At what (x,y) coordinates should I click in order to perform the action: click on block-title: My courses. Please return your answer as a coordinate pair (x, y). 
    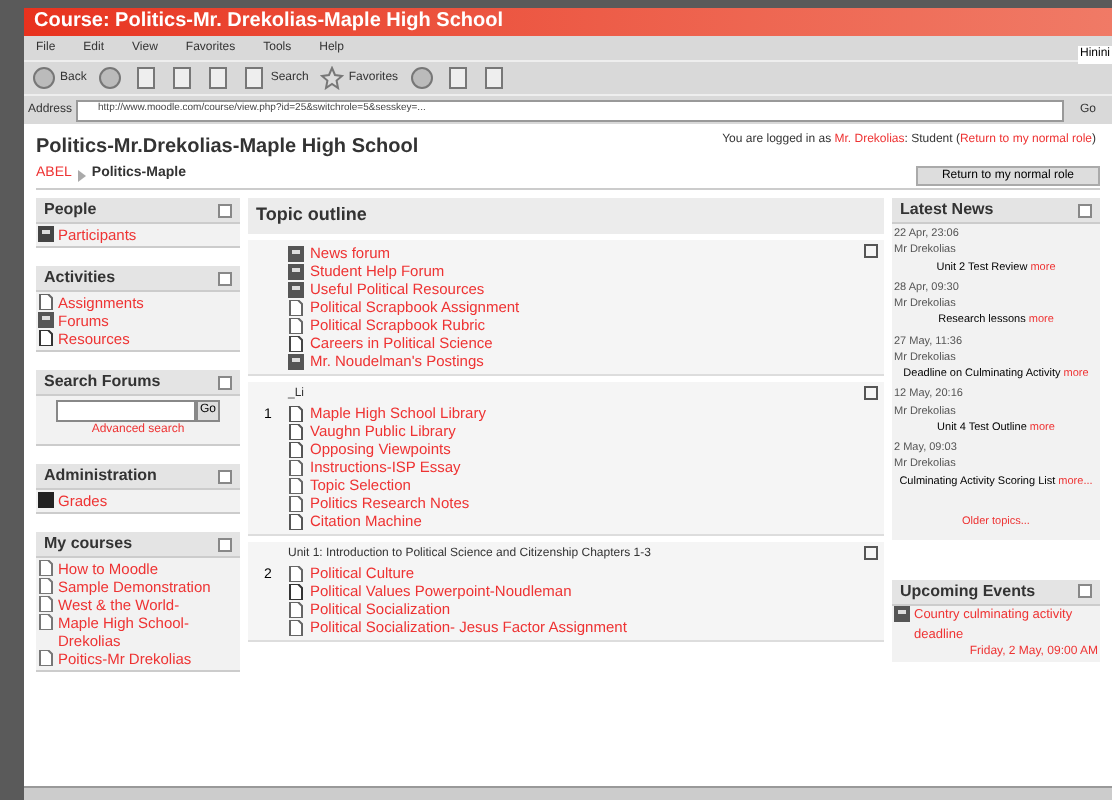
    Looking at the image, I should click on (88, 544).